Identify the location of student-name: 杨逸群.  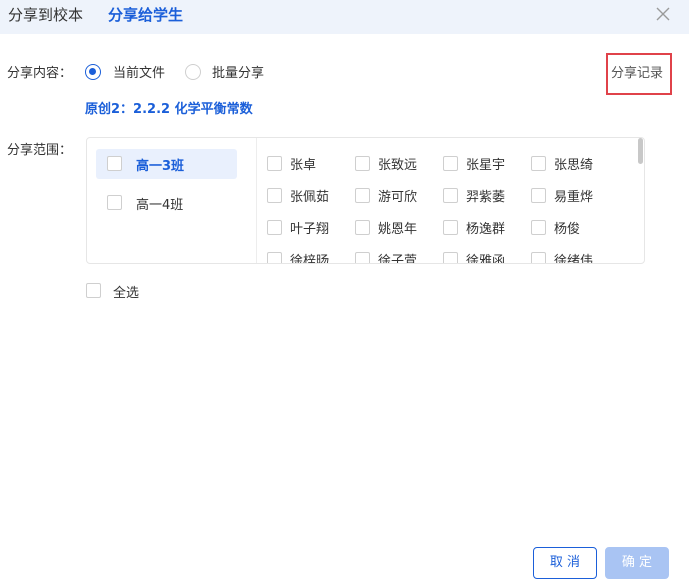
(486, 229).